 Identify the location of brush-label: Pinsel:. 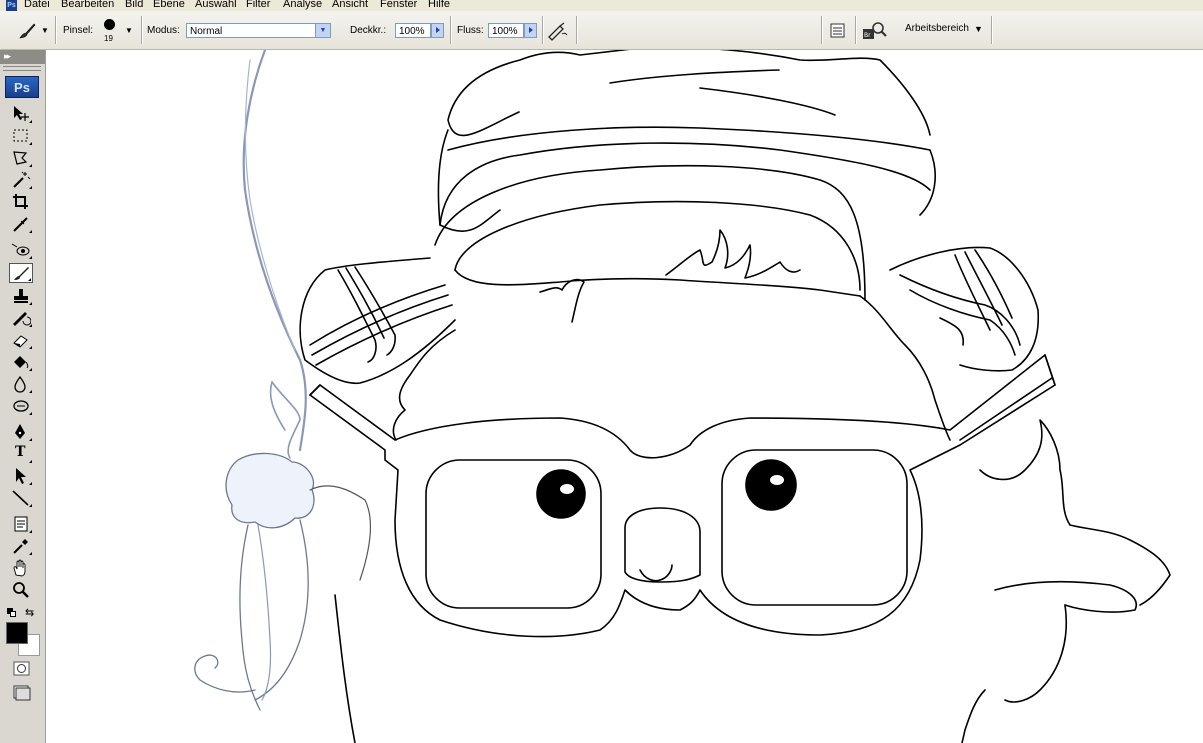
(78, 30).